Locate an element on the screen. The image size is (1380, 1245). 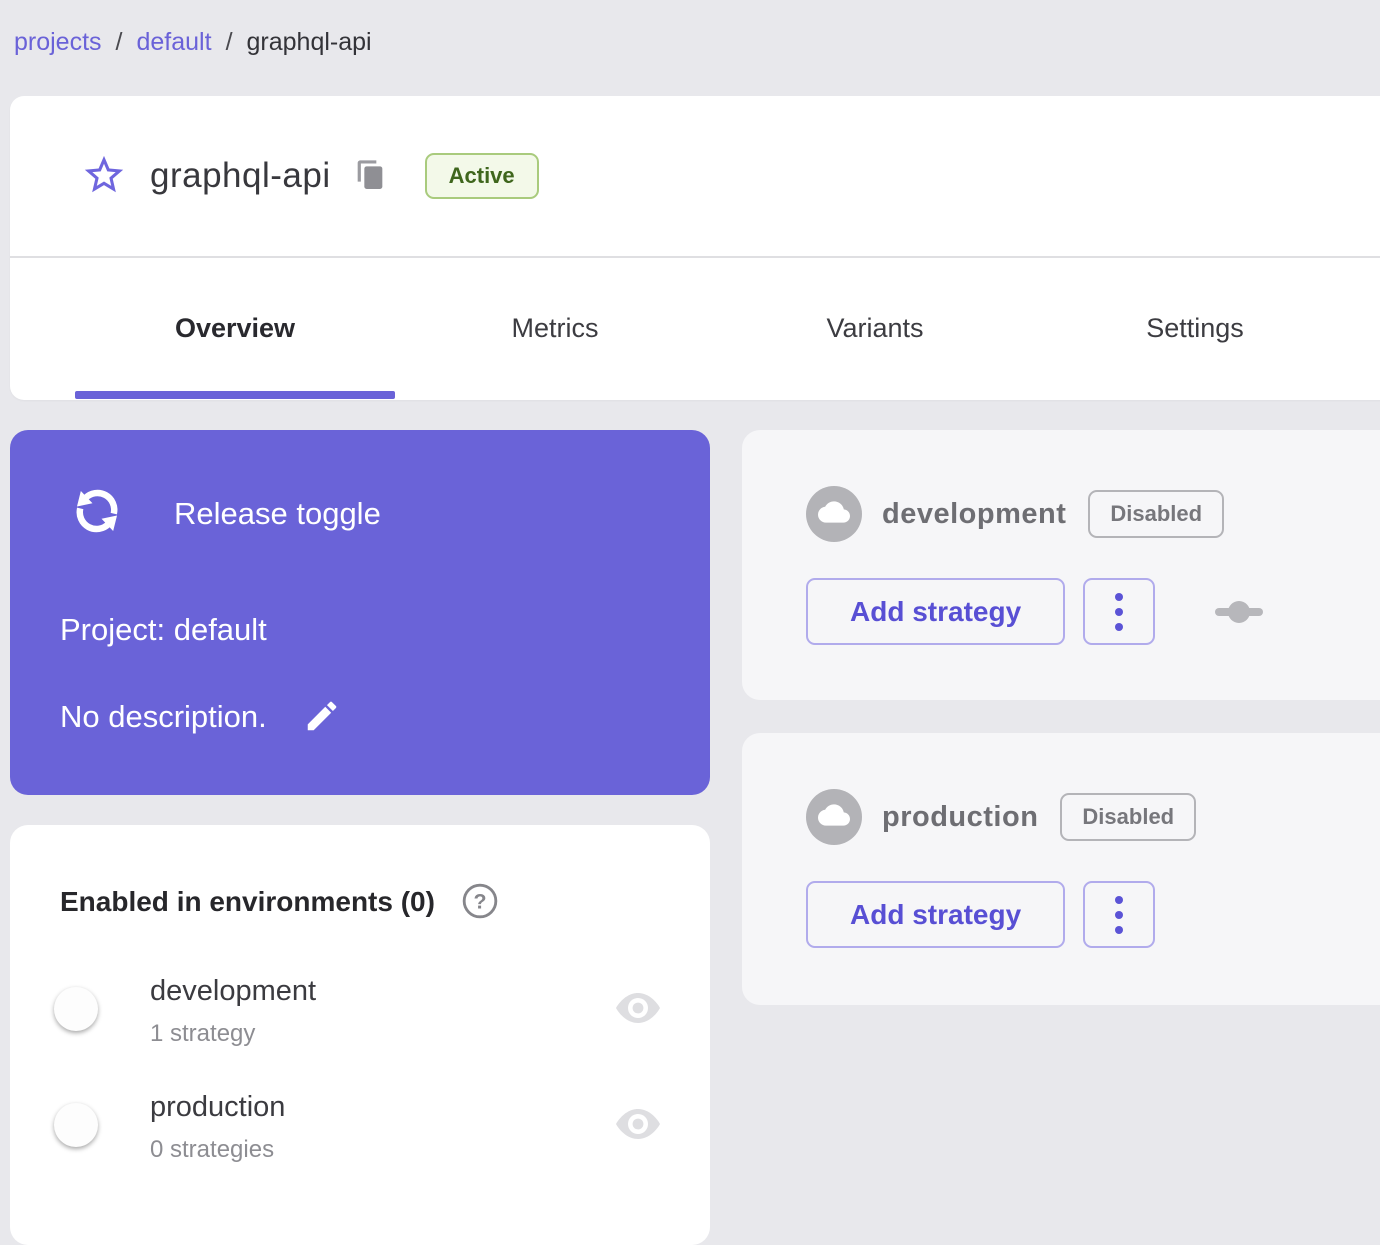
release-toggle-icon is located at coordinates (97, 513).